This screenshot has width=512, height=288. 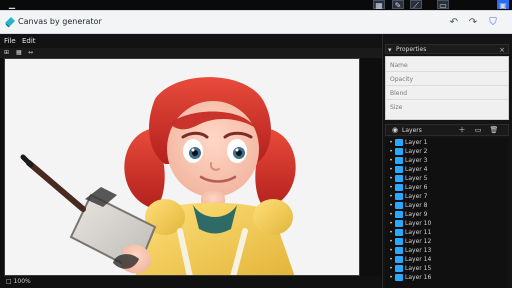 I want to click on layer-name: Layer 12, so click(x=418, y=241).